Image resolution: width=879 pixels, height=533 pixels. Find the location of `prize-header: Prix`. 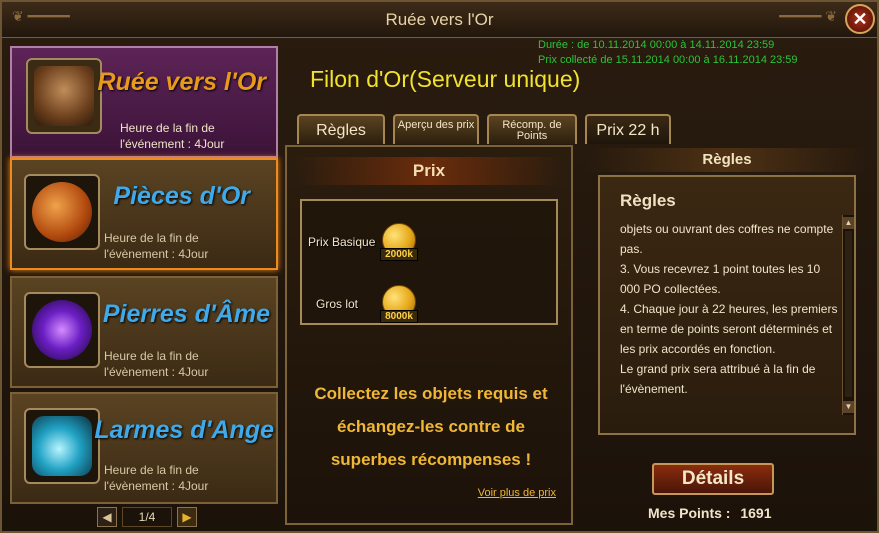

prize-header: Prix is located at coordinates (429, 171).